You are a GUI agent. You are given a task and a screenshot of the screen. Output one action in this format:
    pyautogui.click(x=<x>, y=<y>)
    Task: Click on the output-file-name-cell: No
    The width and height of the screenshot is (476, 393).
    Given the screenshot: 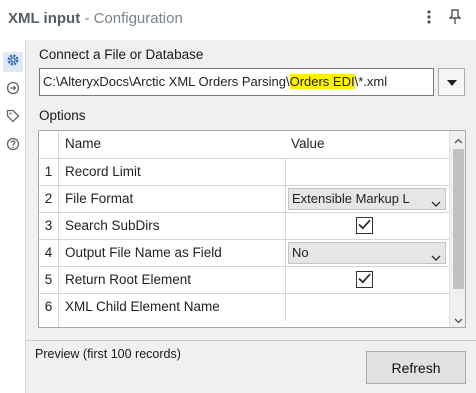 What is the action you would take?
    pyautogui.click(x=367, y=253)
    